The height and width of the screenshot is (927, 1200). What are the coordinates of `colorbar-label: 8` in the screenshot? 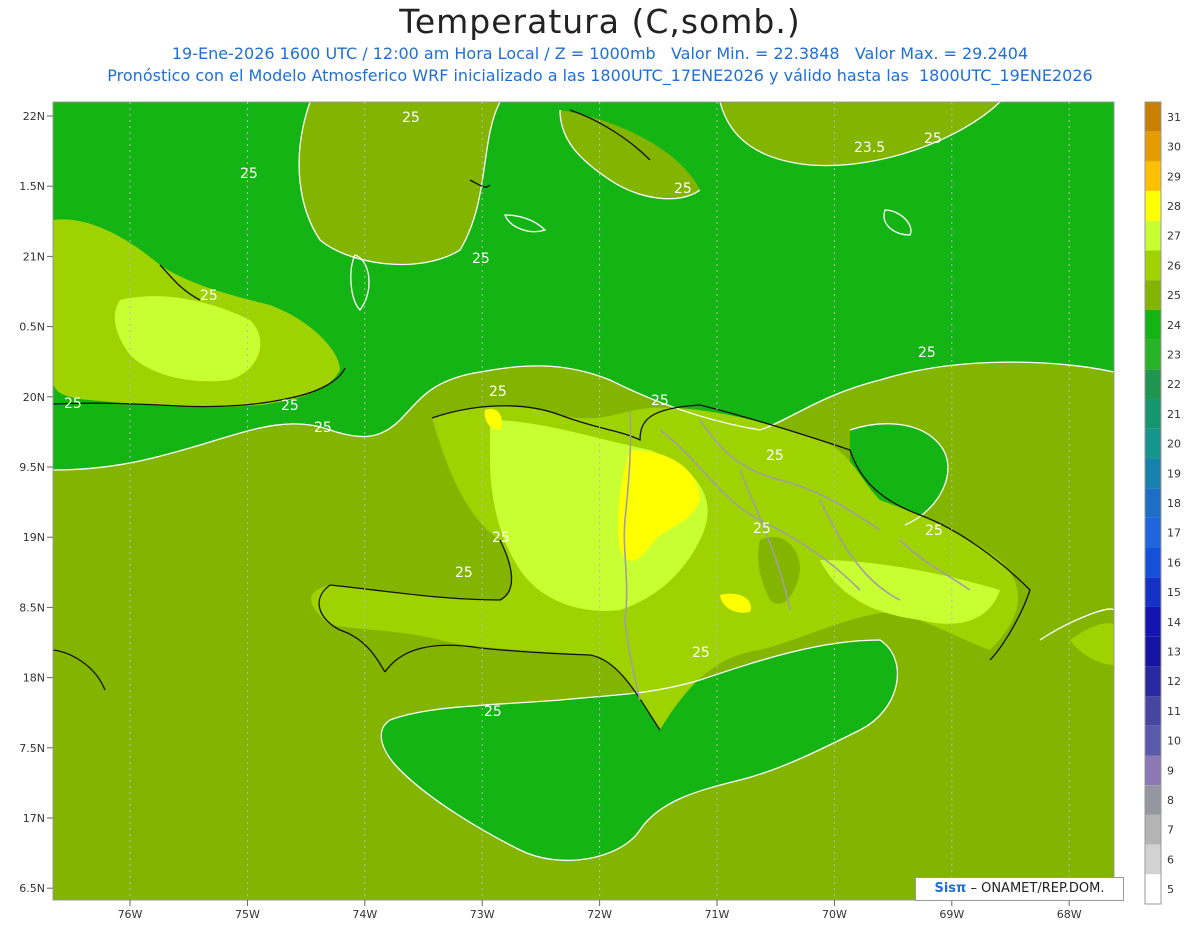 It's located at (1170, 800).